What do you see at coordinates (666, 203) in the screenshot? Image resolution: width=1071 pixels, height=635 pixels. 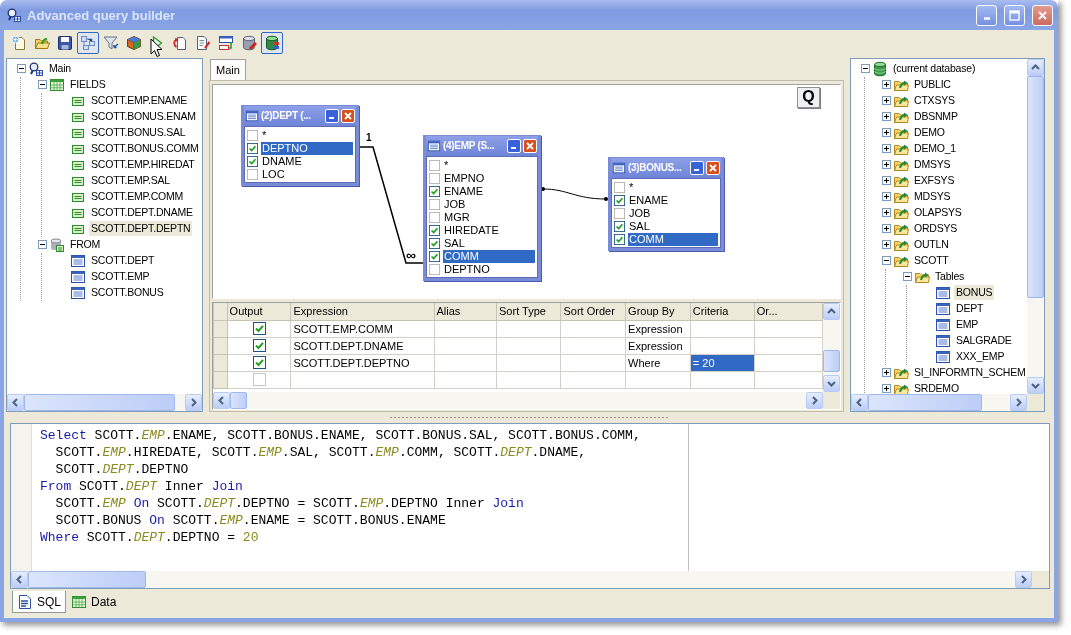 I see `table-window: (3)BONUS... * ENAME JOB SAL COMM` at bounding box center [666, 203].